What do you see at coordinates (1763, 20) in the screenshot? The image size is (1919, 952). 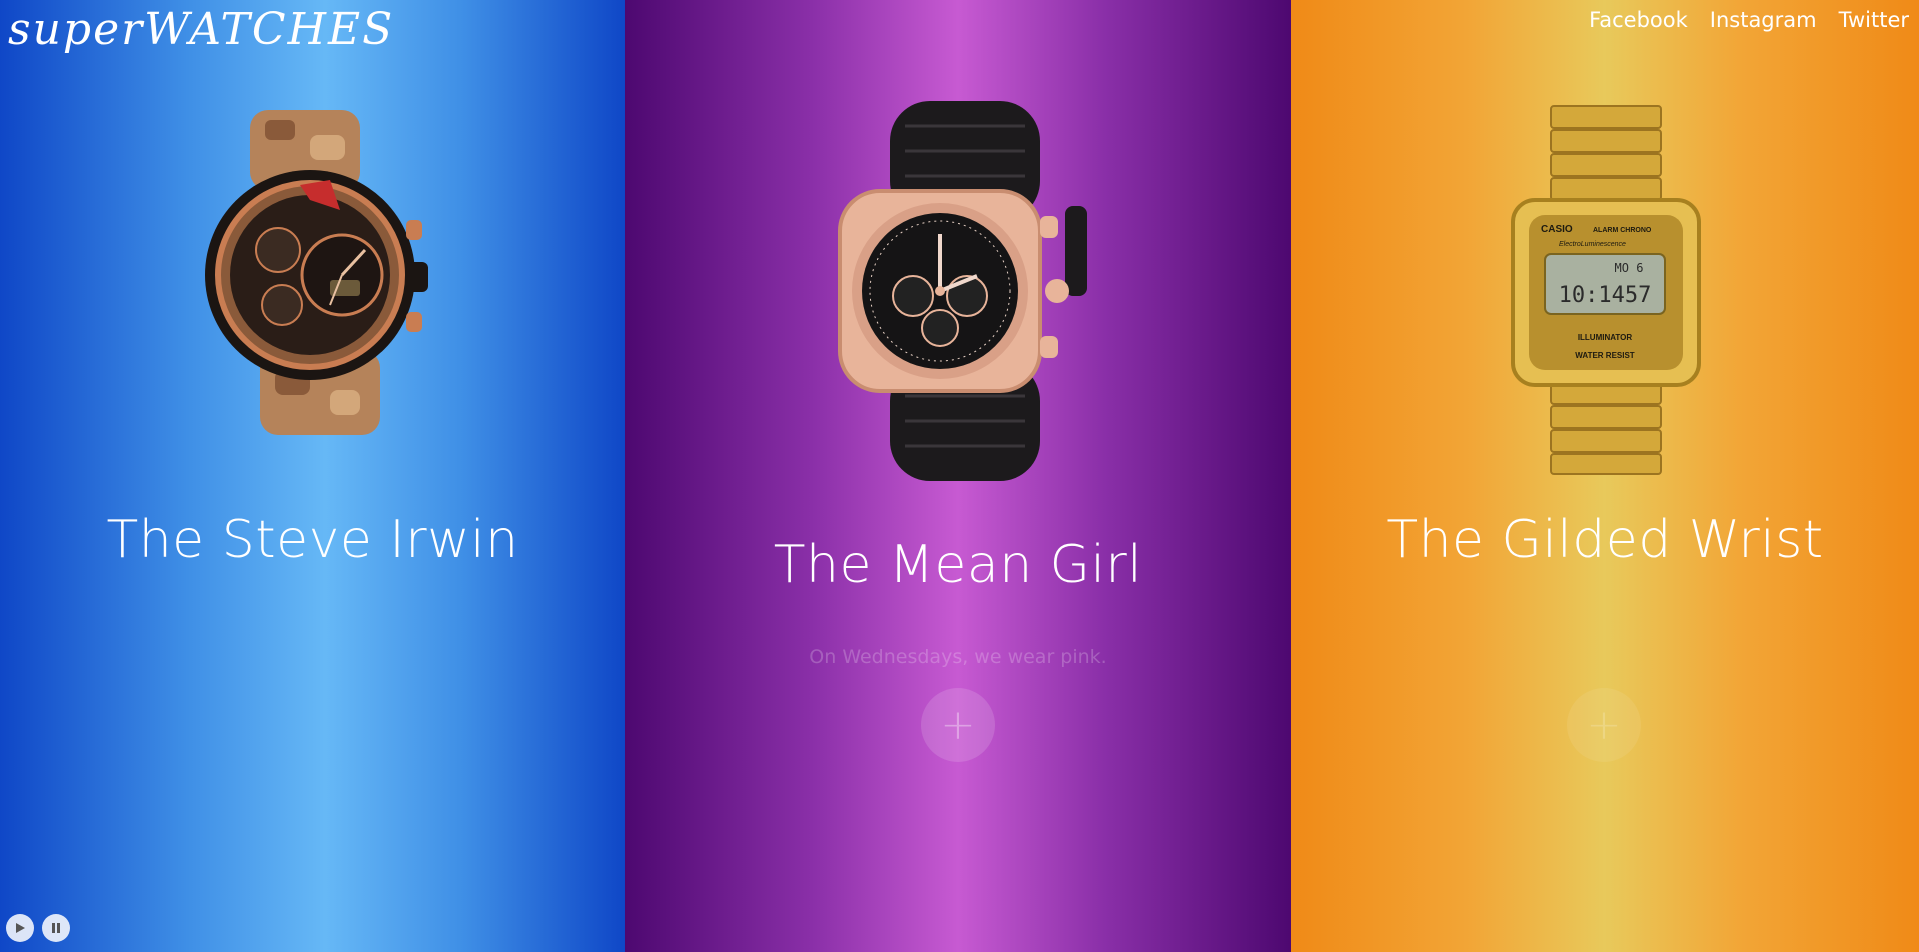 I see `instagram-link: Instagram` at bounding box center [1763, 20].